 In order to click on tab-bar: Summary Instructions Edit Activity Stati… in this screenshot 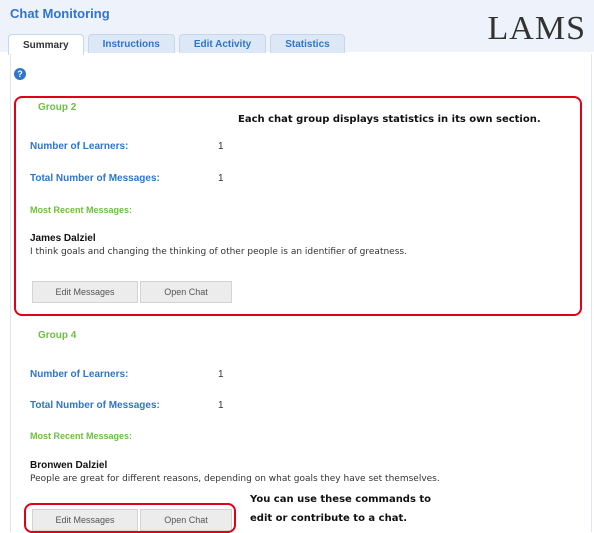, I will do `click(176, 44)`.